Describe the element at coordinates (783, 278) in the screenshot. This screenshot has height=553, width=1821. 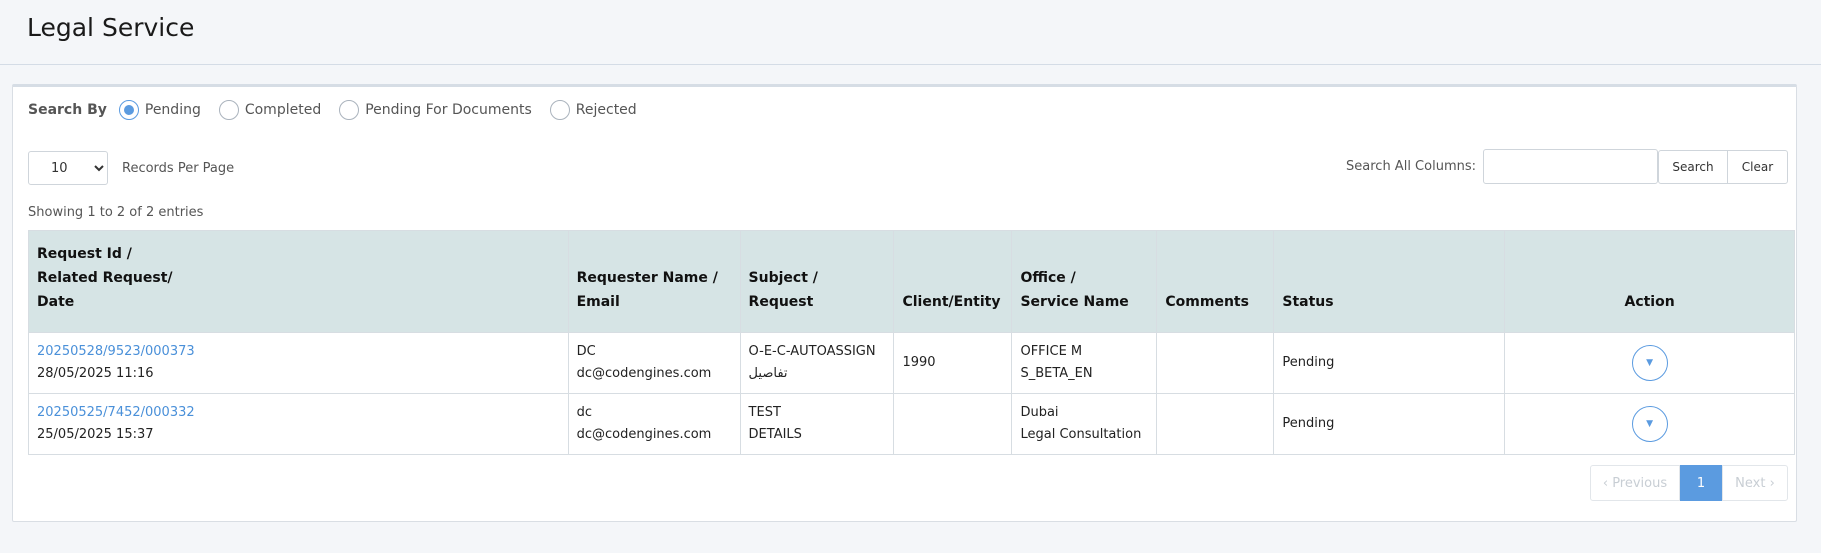
I see `col-subject-line1: Subject /` at that location.